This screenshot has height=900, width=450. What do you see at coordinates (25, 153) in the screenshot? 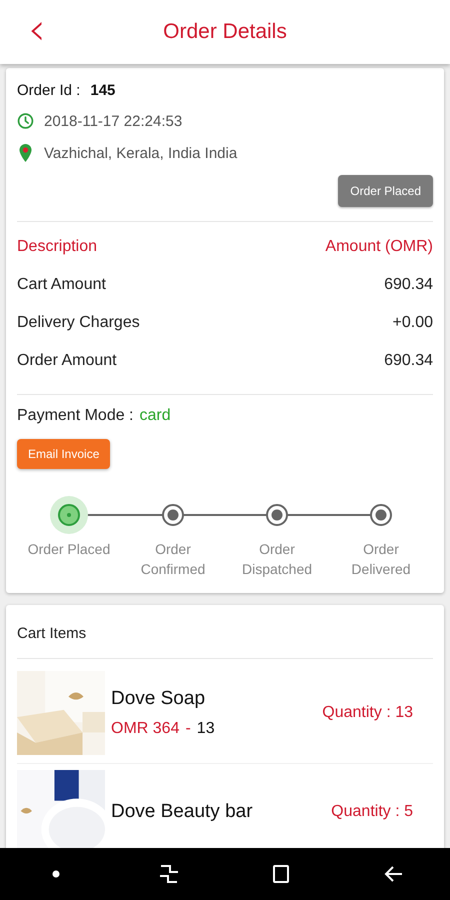
I see `location-pin-icon` at bounding box center [25, 153].